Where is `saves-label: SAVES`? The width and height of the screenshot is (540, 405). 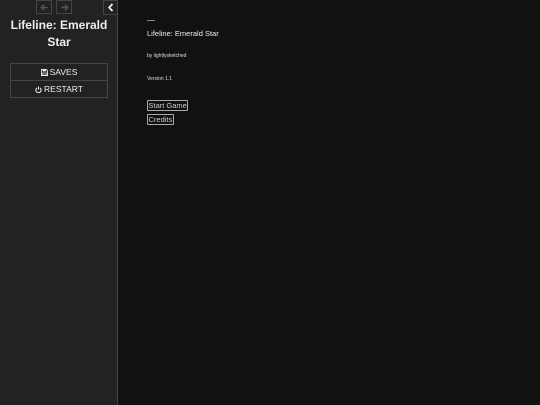
saves-label: SAVES is located at coordinates (63, 72).